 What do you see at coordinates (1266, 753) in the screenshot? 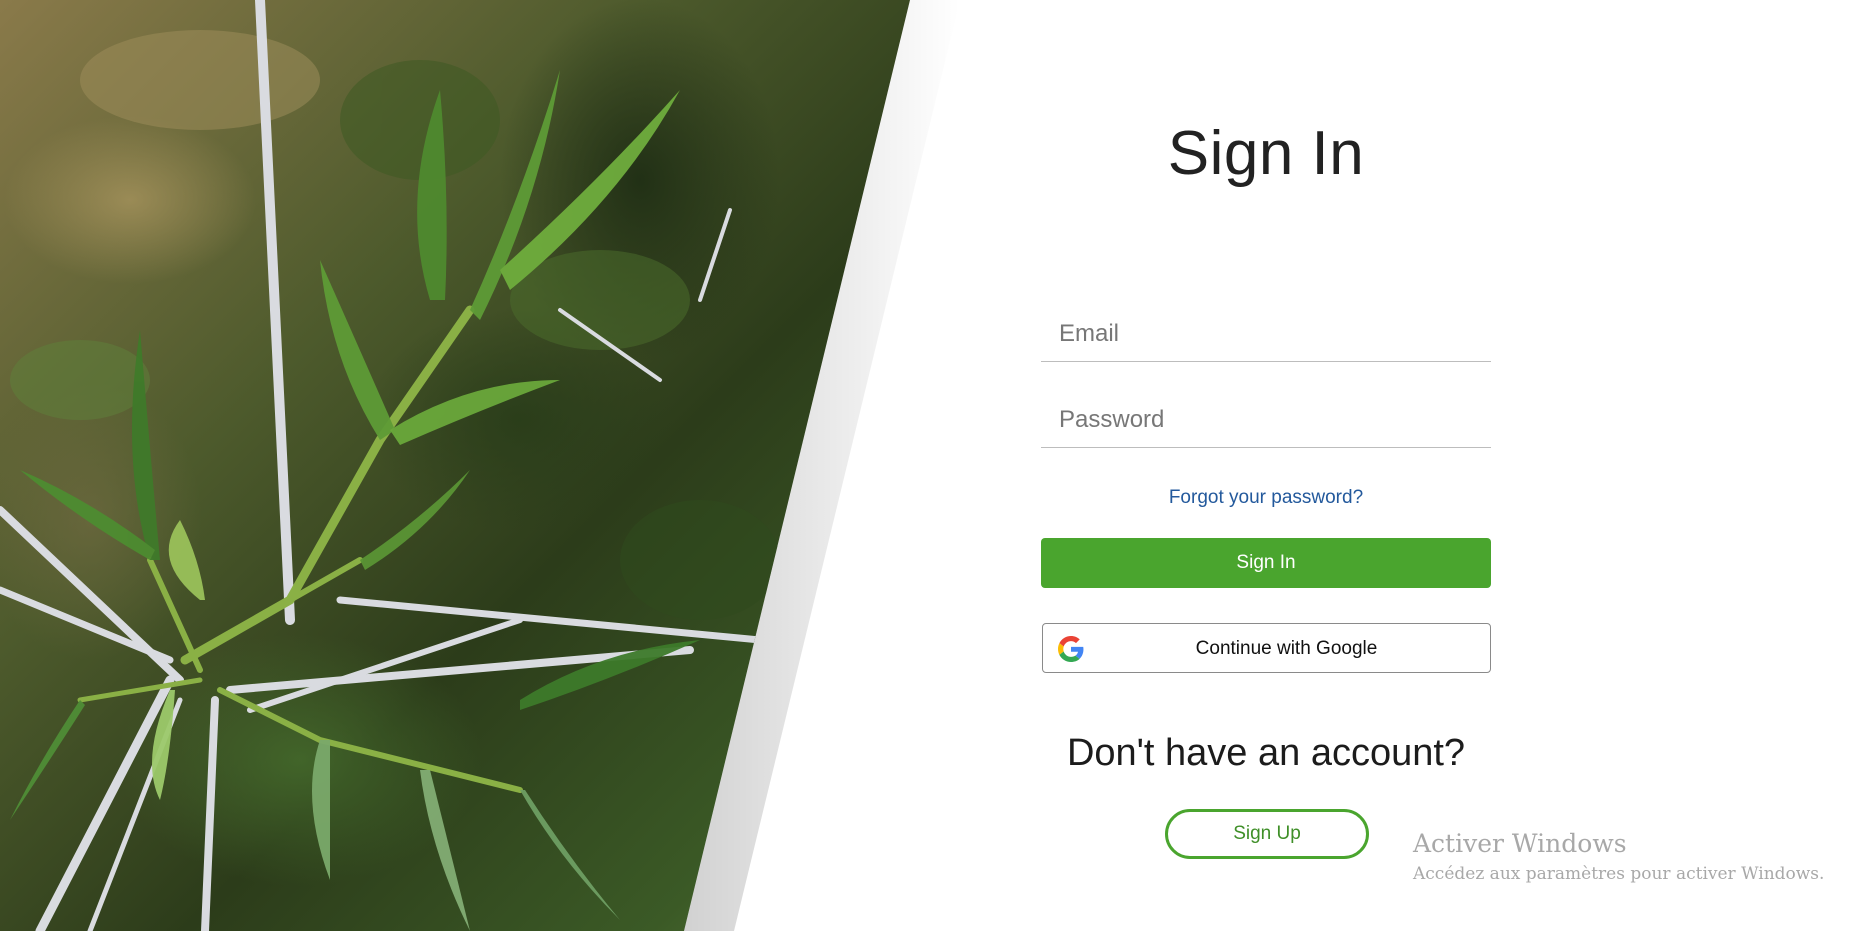
I see `no-account-heading: Don't have an account?` at bounding box center [1266, 753].